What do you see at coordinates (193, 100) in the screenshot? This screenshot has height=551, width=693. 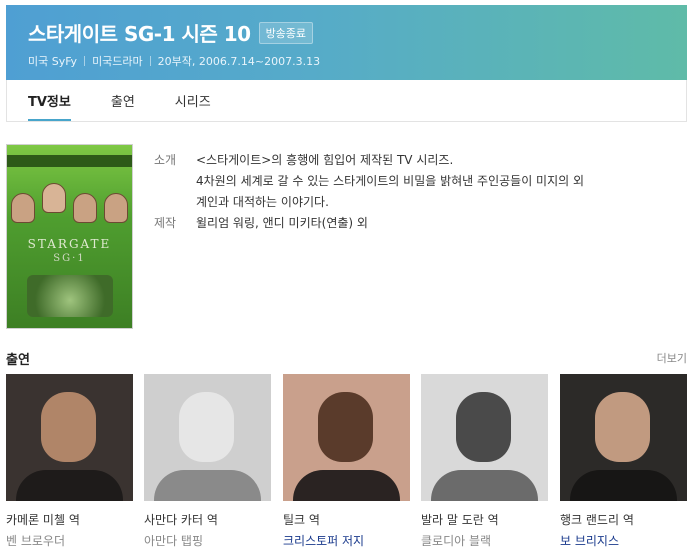 I see `tab-series: 시리즈` at bounding box center [193, 100].